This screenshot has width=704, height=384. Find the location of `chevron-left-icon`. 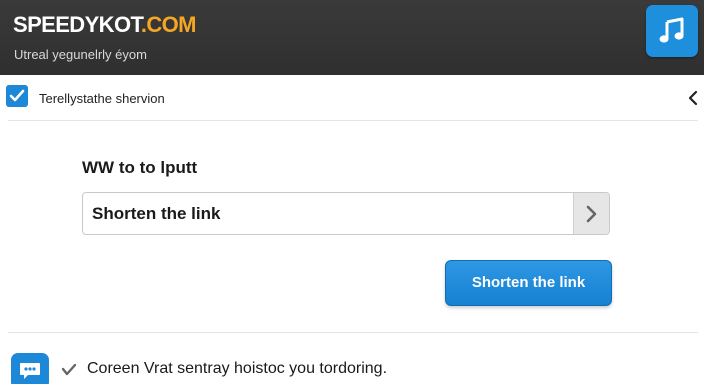

chevron-left-icon is located at coordinates (693, 98).